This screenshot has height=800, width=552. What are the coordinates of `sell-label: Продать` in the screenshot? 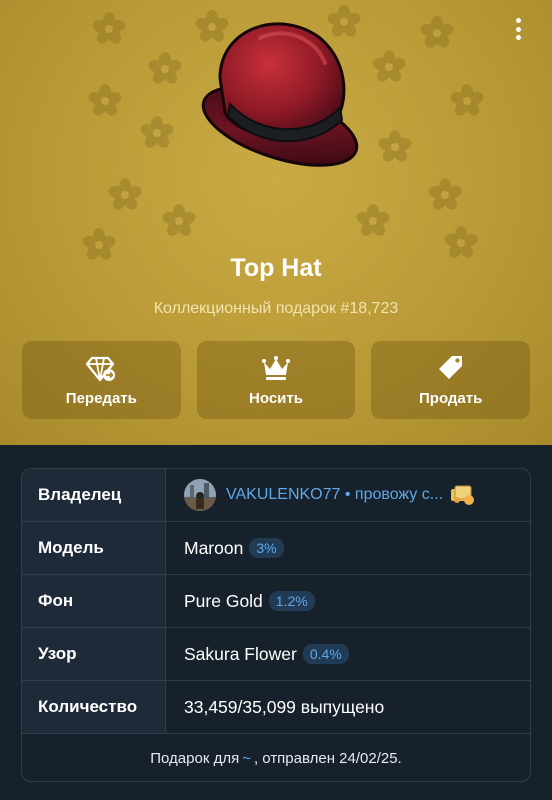 It's located at (451, 398).